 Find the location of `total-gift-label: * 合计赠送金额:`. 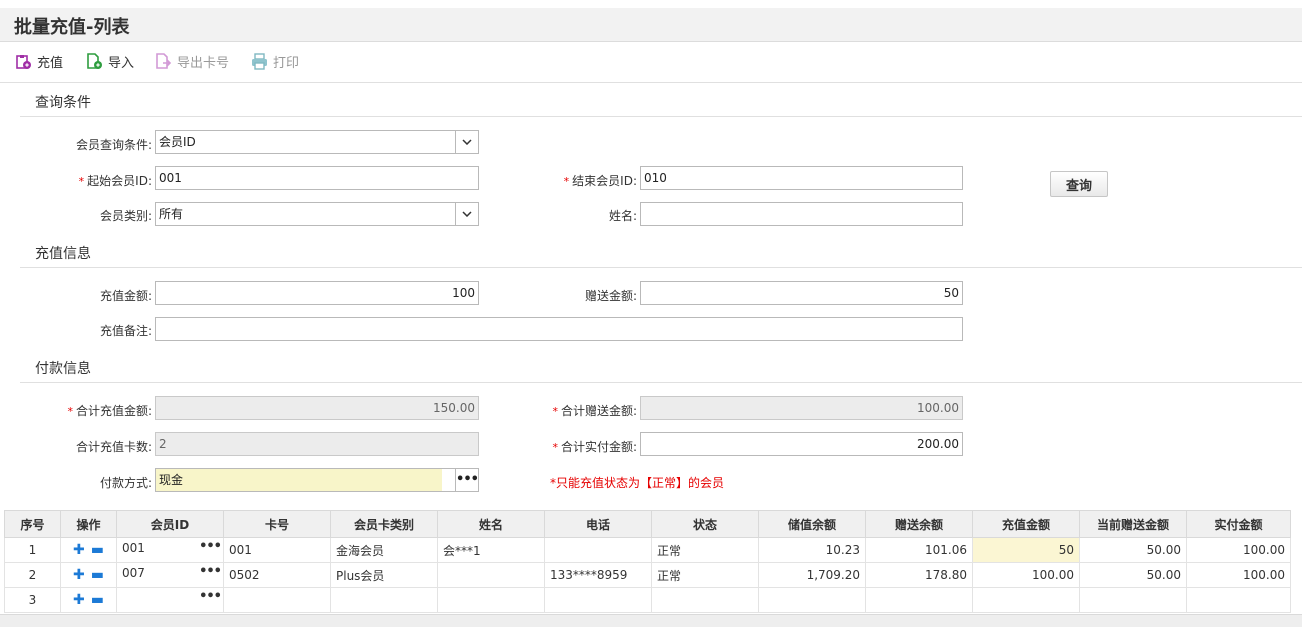

total-gift-label: * 合计赠送金额: is located at coordinates (594, 411).